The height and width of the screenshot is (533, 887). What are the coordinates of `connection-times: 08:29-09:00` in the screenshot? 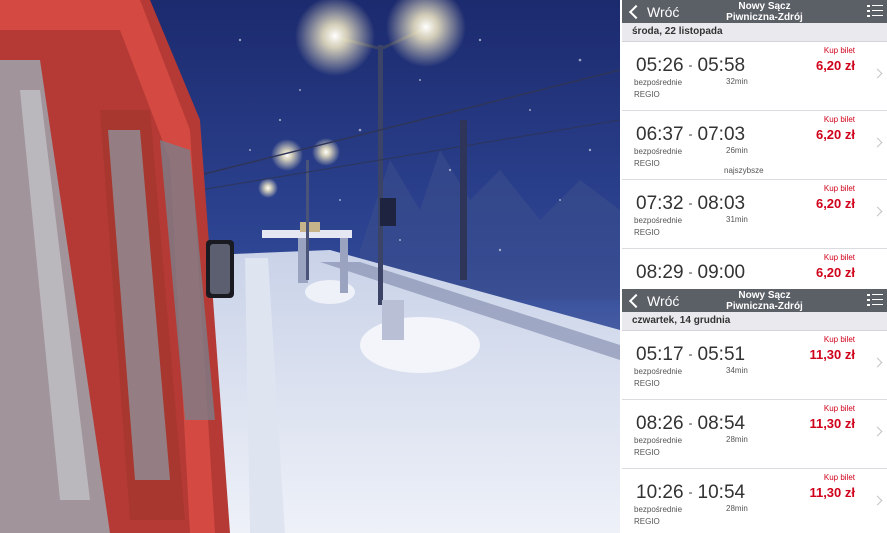 It's located at (691, 272).